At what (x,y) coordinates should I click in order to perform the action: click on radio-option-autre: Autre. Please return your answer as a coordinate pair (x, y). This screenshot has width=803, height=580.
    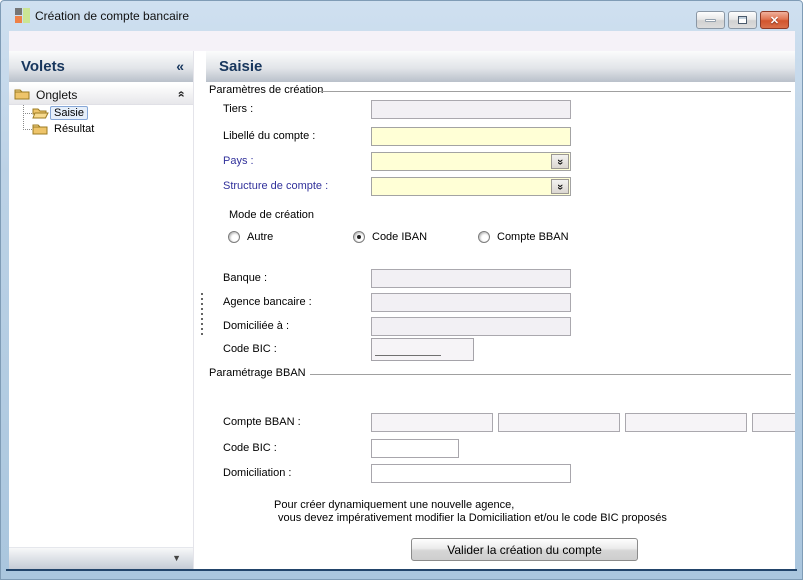
    Looking at the image, I should click on (250, 237).